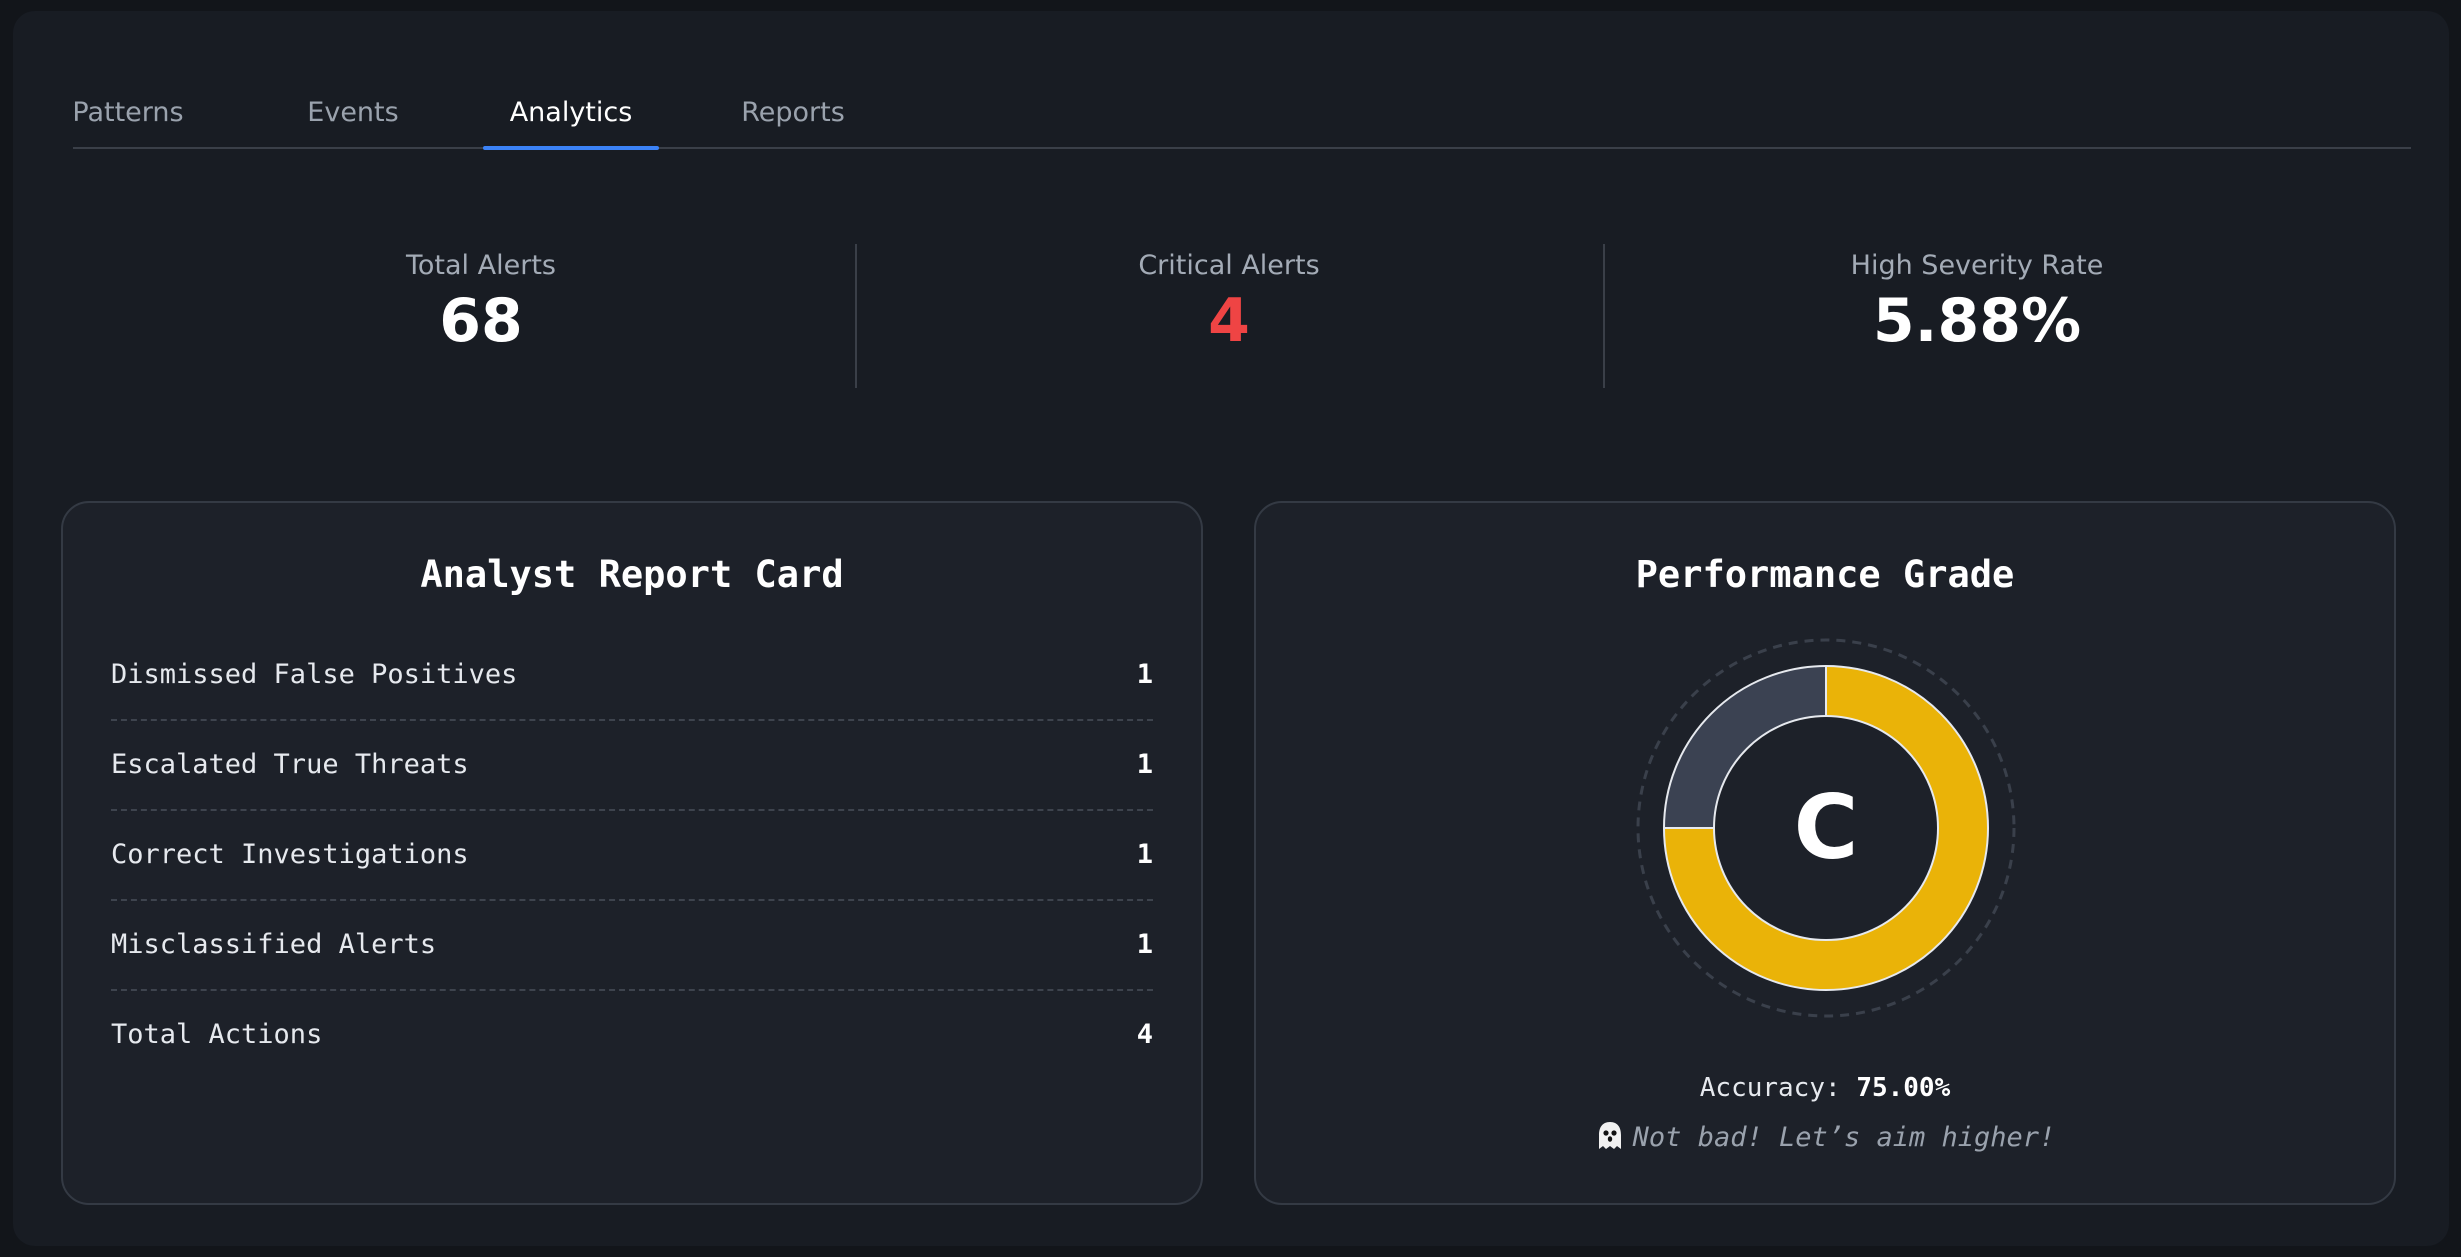 The width and height of the screenshot is (2461, 1257). I want to click on report-row-value: 4, so click(1144, 1034).